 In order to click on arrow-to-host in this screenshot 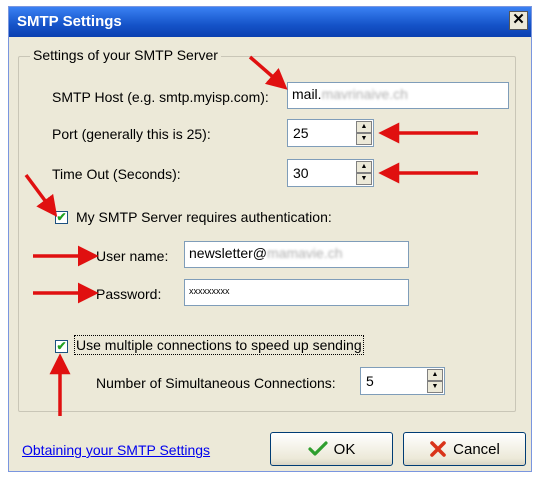, I will do `click(268, 72)`.